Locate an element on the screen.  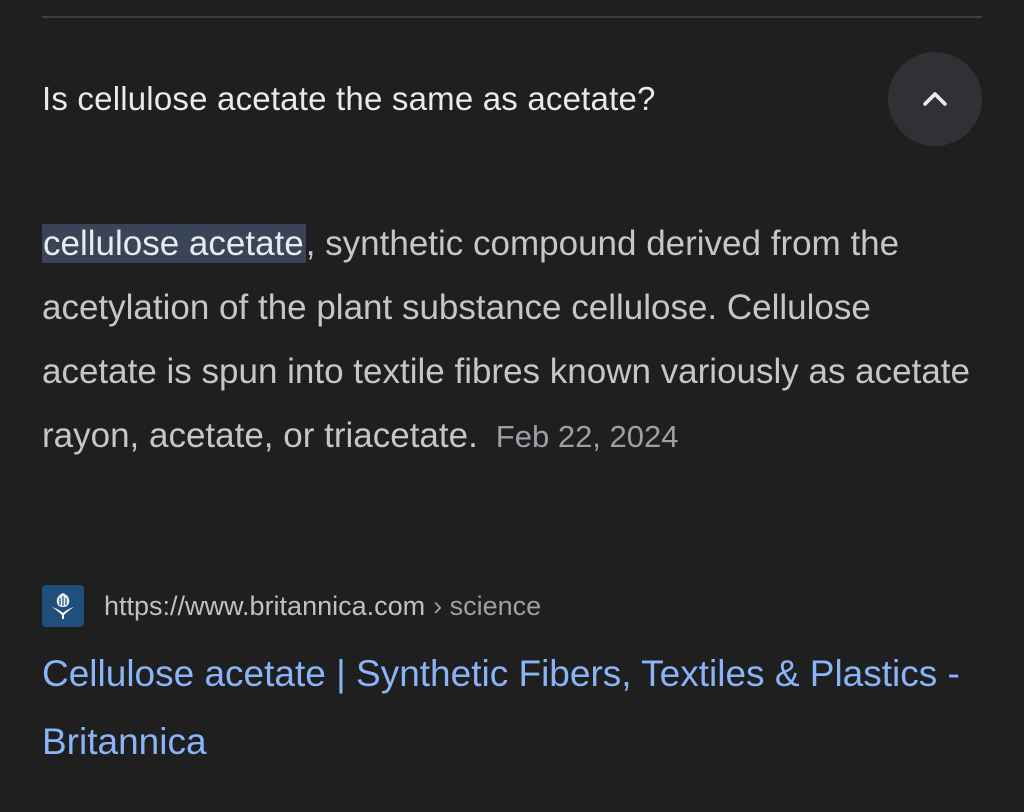
breadcrumb-path: science is located at coordinates (495, 605).